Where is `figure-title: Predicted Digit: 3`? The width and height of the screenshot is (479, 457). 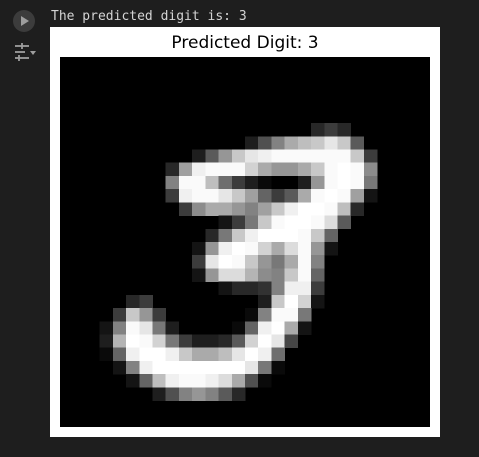 figure-title: Predicted Digit: 3 is located at coordinates (245, 43).